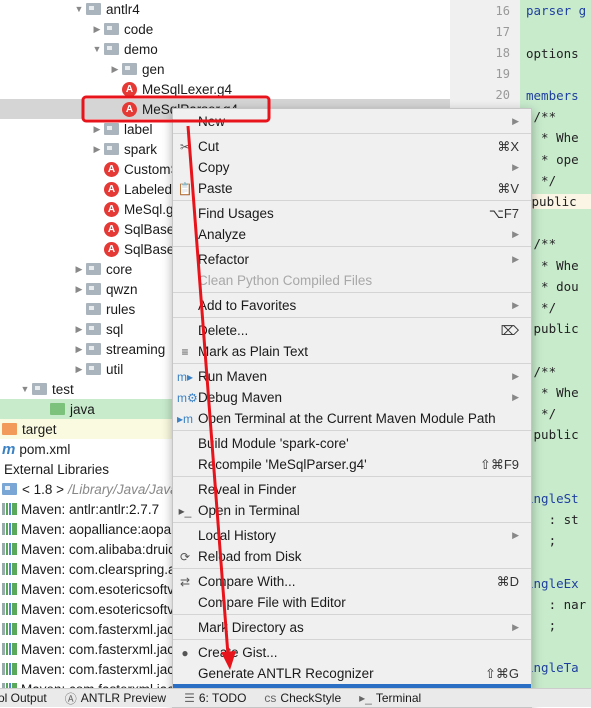 The width and height of the screenshot is (591, 708). What do you see at coordinates (352, 510) in the screenshot?
I see `menu-item-open-in-terminal: ▸_ Open in Terminal` at bounding box center [352, 510].